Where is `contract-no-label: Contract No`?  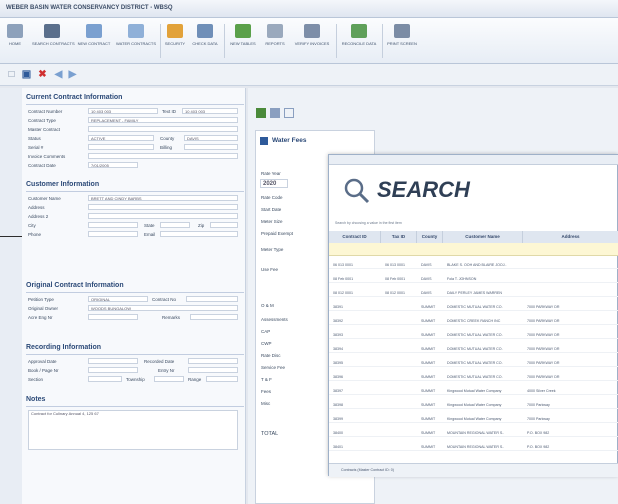 contract-no-label: Contract No is located at coordinates (164, 299).